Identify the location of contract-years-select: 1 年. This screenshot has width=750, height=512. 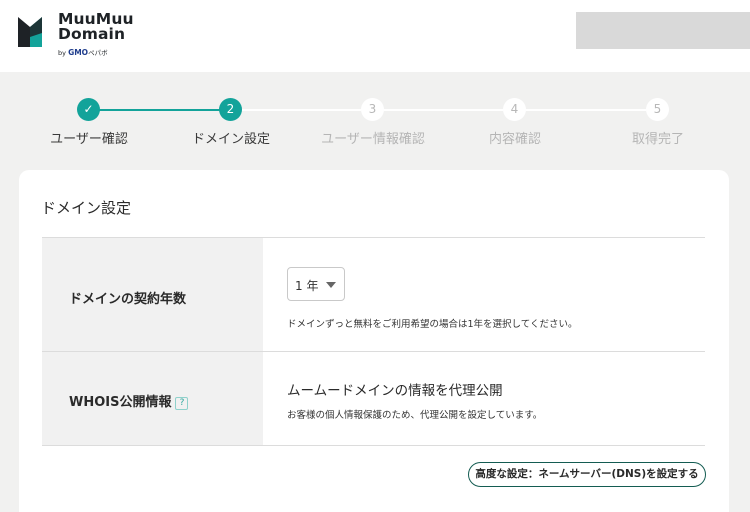
(316, 284).